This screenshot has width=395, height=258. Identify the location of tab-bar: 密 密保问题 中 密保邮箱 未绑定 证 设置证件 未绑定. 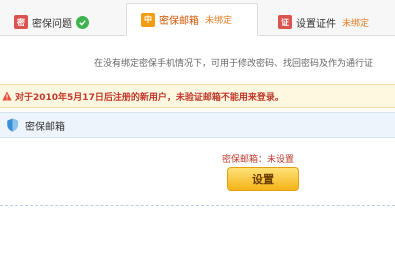
(197, 18).